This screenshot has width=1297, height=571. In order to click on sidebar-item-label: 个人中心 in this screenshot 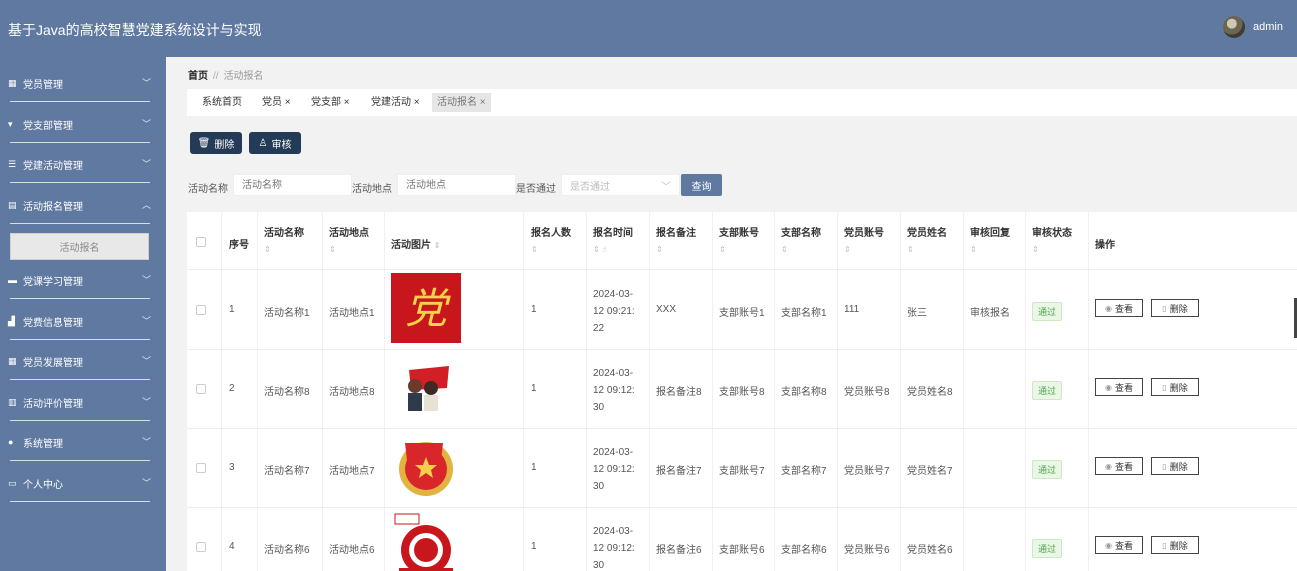, I will do `click(43, 485)`.